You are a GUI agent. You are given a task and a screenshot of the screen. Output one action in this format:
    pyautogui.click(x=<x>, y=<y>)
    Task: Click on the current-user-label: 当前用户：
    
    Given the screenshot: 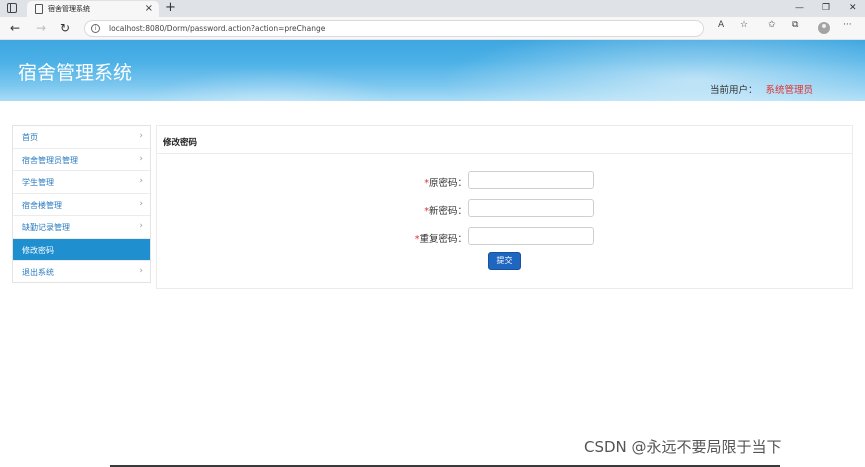 What is the action you would take?
    pyautogui.click(x=734, y=90)
    